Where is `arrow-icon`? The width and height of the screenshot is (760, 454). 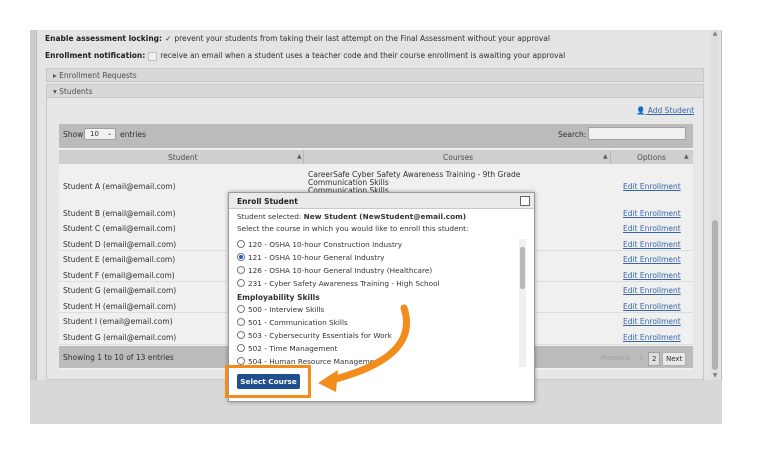 arrow-icon is located at coordinates (367, 344).